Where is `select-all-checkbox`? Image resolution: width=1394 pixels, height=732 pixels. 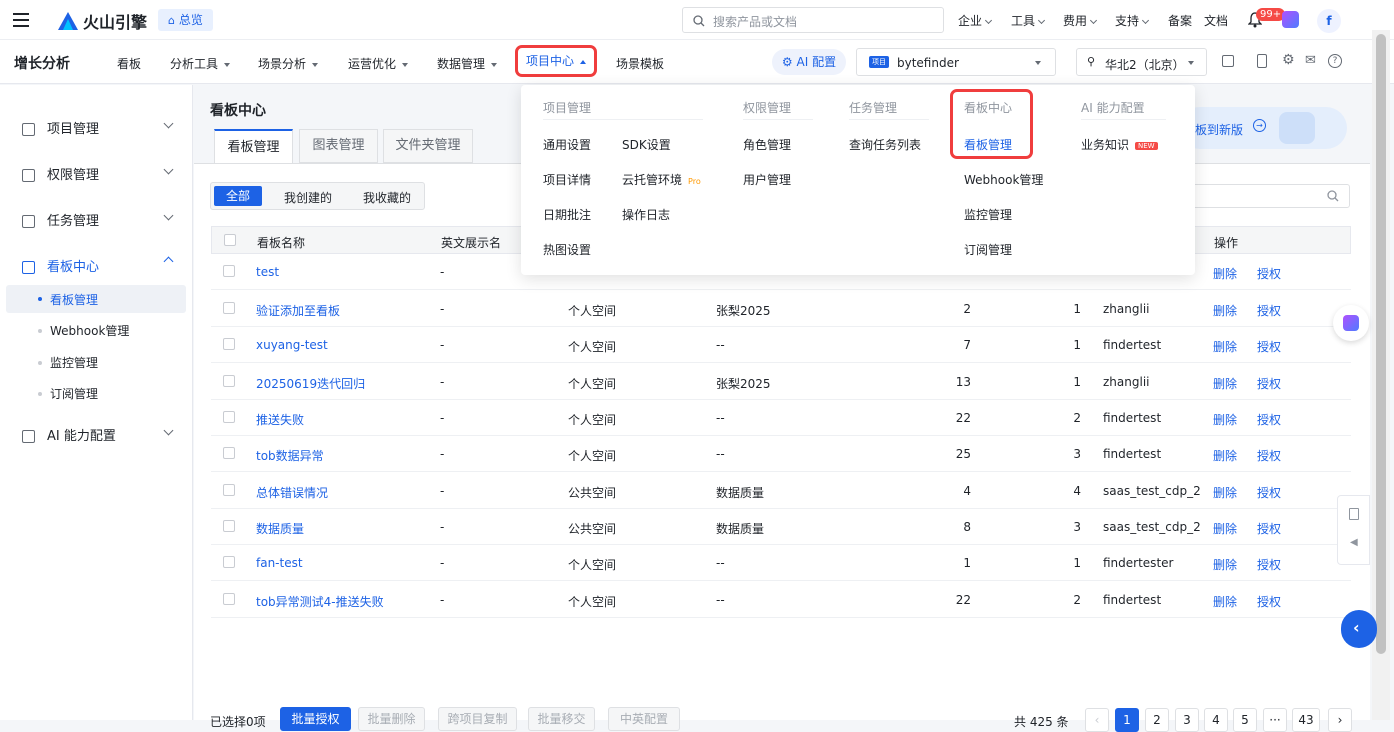
select-all-checkbox is located at coordinates (230, 240).